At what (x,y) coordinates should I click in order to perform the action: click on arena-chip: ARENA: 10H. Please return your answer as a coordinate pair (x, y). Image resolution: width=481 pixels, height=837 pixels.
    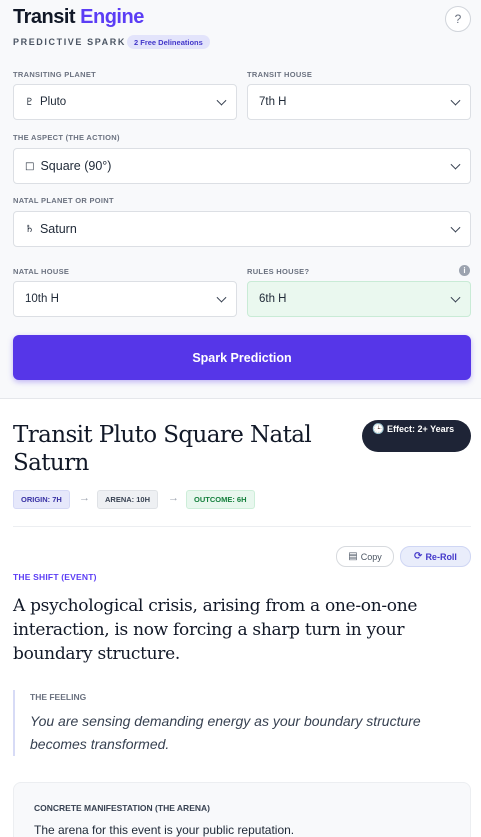
    Looking at the image, I should click on (128, 499).